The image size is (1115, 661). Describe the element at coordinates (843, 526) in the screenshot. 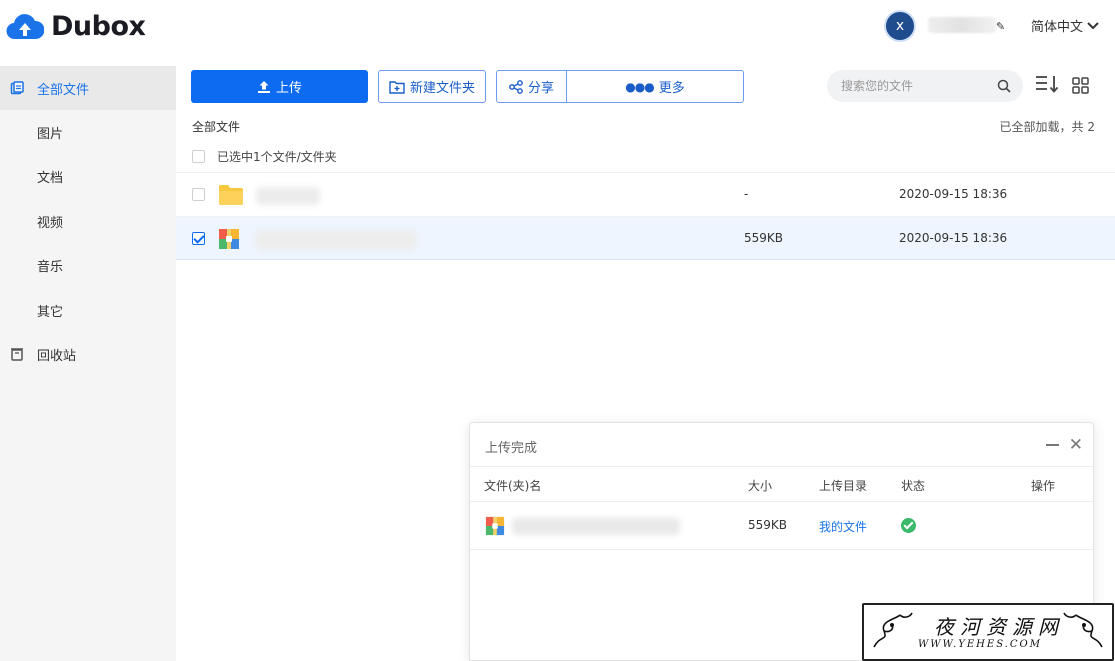

I see `upload-dir-link: 我的文件` at that location.